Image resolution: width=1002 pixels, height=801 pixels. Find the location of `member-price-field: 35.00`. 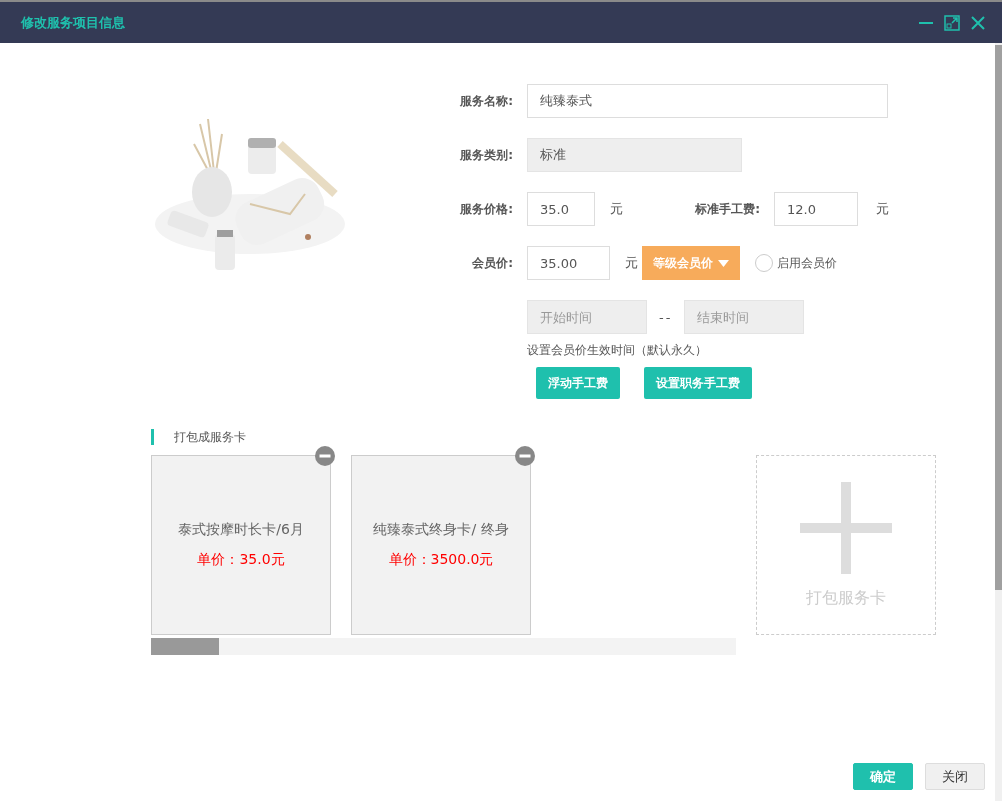

member-price-field: 35.00 is located at coordinates (568, 263).